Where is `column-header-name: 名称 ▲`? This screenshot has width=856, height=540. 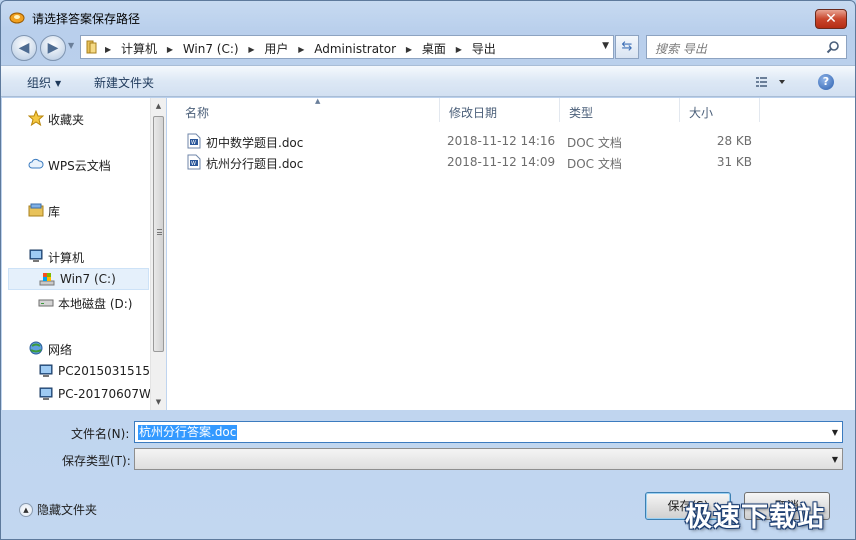 column-header-name: 名称 ▲ is located at coordinates (308, 109).